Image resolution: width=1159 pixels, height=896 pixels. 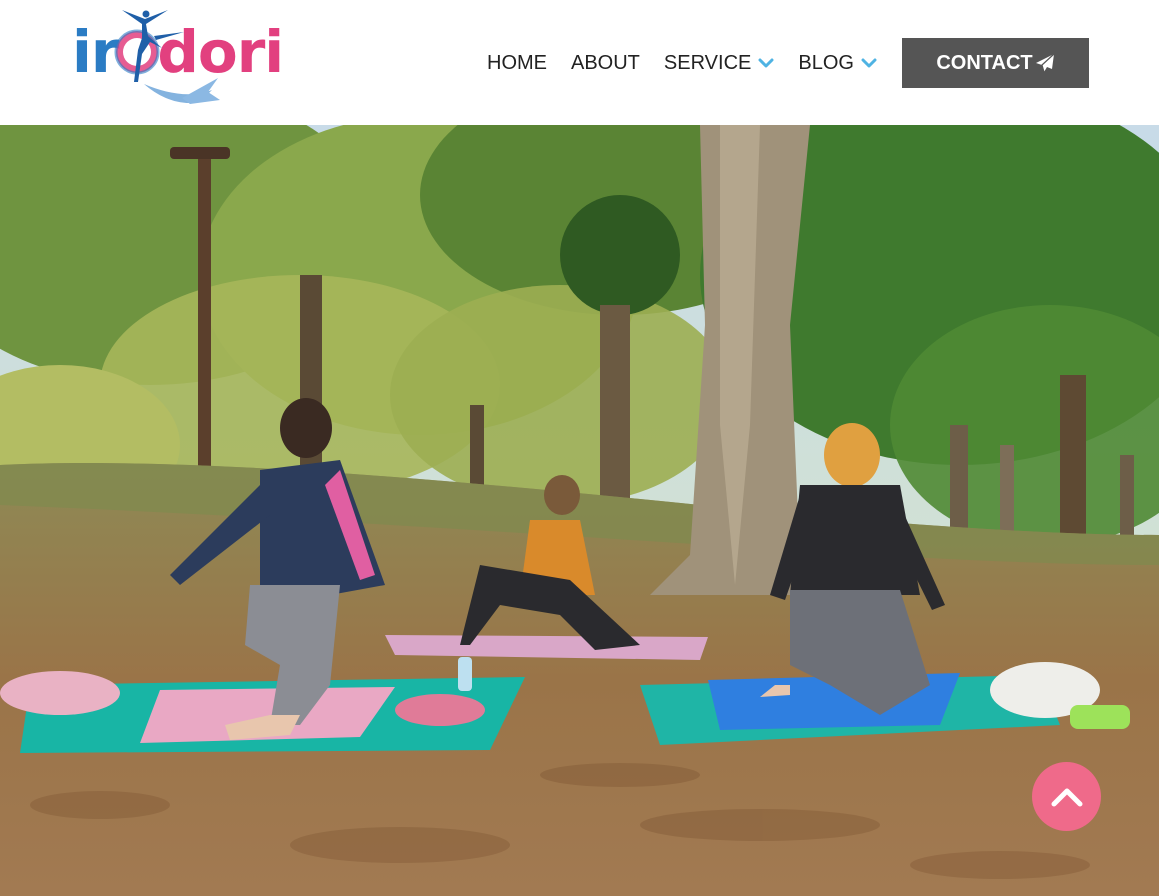 I want to click on main-nav: HOME ABOUT SERVICE BLOG, so click(x=694, y=63).